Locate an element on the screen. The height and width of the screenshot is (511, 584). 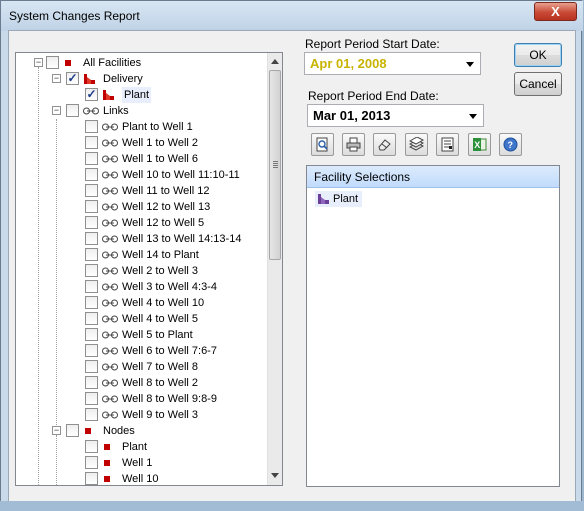
layers-button is located at coordinates (416, 144).